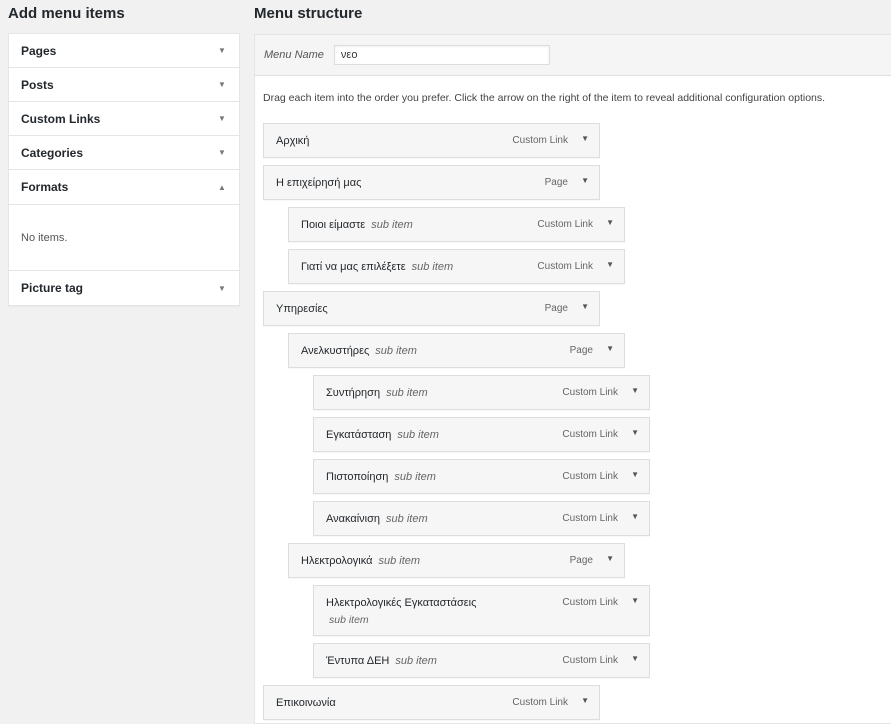  I want to click on menu-item-title: Ηλεκτρολογικές Εγκαταστάσεις, so click(401, 603).